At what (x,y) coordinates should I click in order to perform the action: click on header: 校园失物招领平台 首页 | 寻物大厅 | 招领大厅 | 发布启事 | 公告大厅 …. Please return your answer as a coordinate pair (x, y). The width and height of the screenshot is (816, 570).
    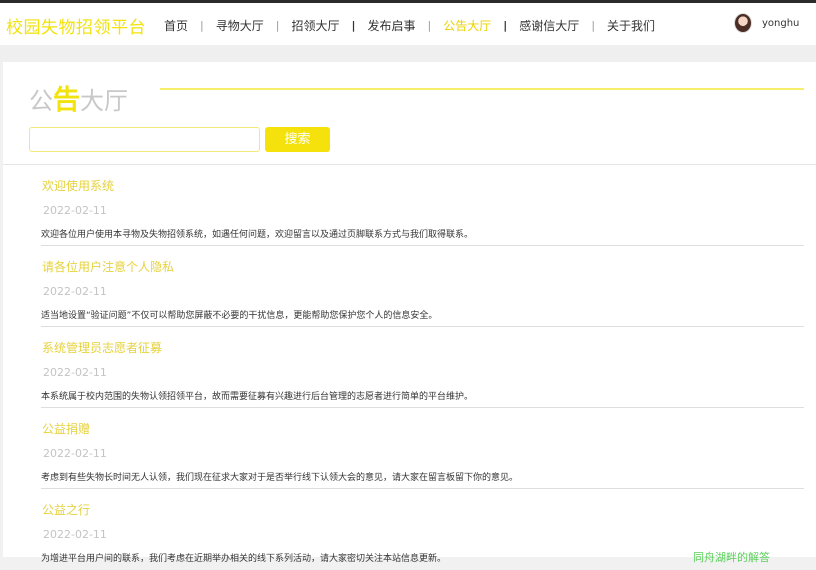
    Looking at the image, I should click on (408, 24).